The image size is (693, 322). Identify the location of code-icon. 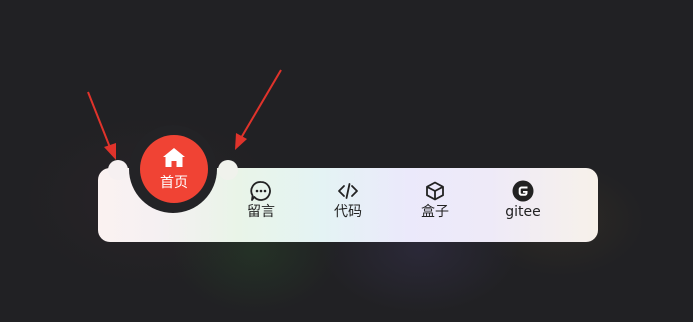
(348, 191).